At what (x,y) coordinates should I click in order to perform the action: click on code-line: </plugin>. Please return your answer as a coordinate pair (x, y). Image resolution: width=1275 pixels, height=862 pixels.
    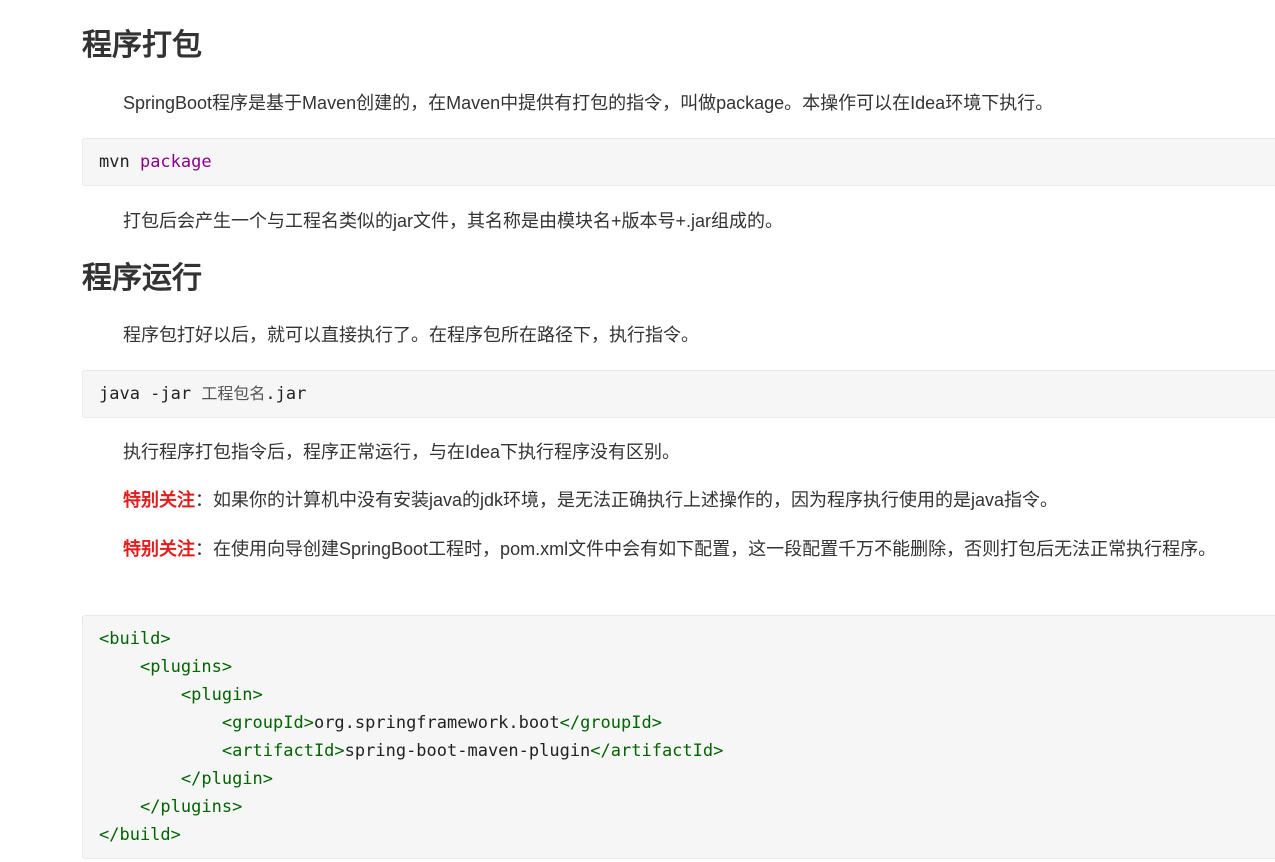
    Looking at the image, I should click on (687, 779).